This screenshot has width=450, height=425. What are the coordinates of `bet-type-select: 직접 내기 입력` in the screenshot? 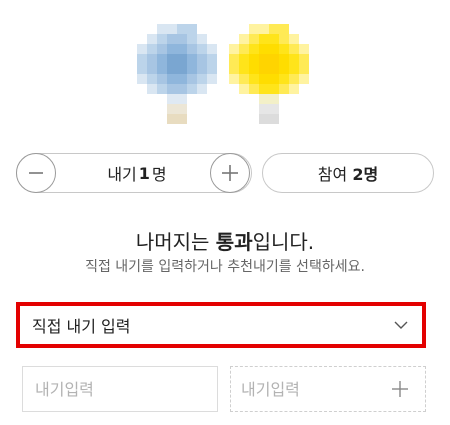 It's located at (221, 325).